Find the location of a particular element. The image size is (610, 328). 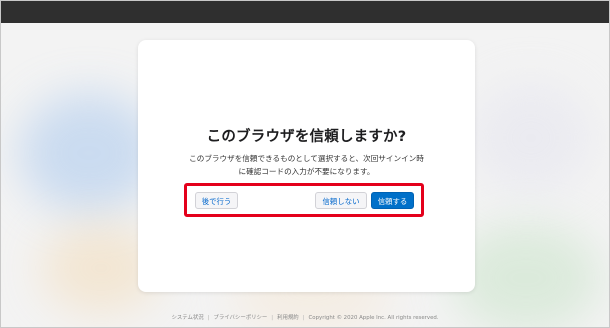

footer-link-system-status: システム状況 is located at coordinates (187, 318).